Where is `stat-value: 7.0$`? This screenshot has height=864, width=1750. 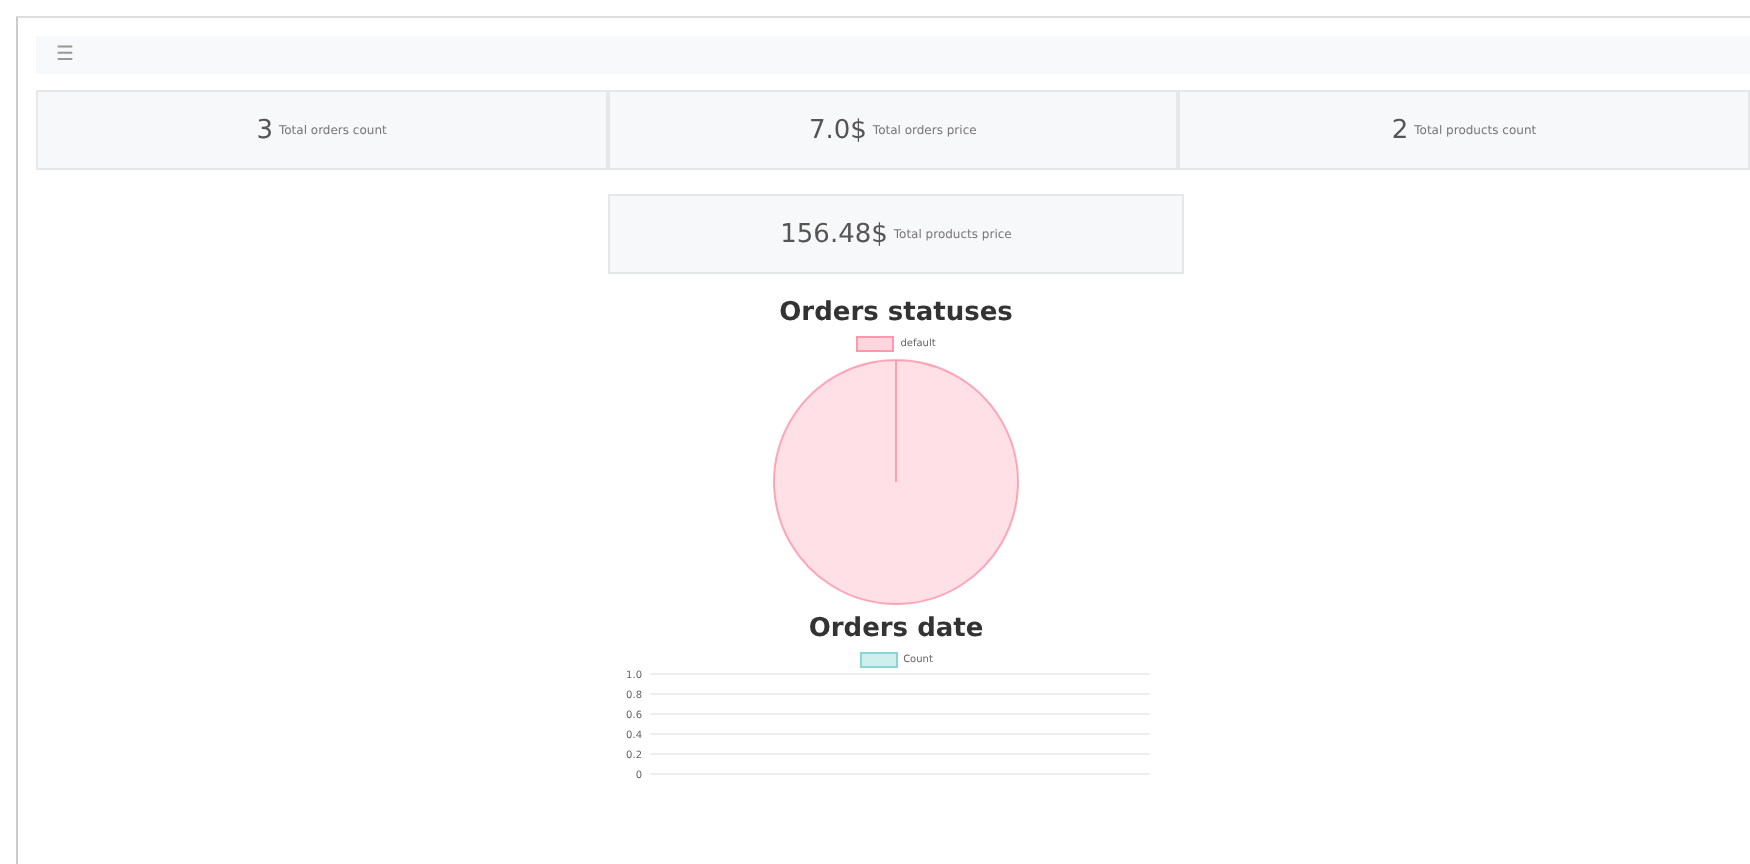
stat-value: 7.0$ is located at coordinates (837, 130).